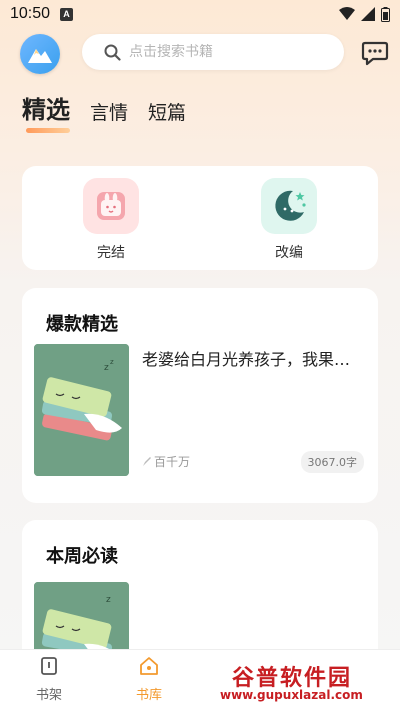  I want to click on moon-stars-icon, so click(290, 205).